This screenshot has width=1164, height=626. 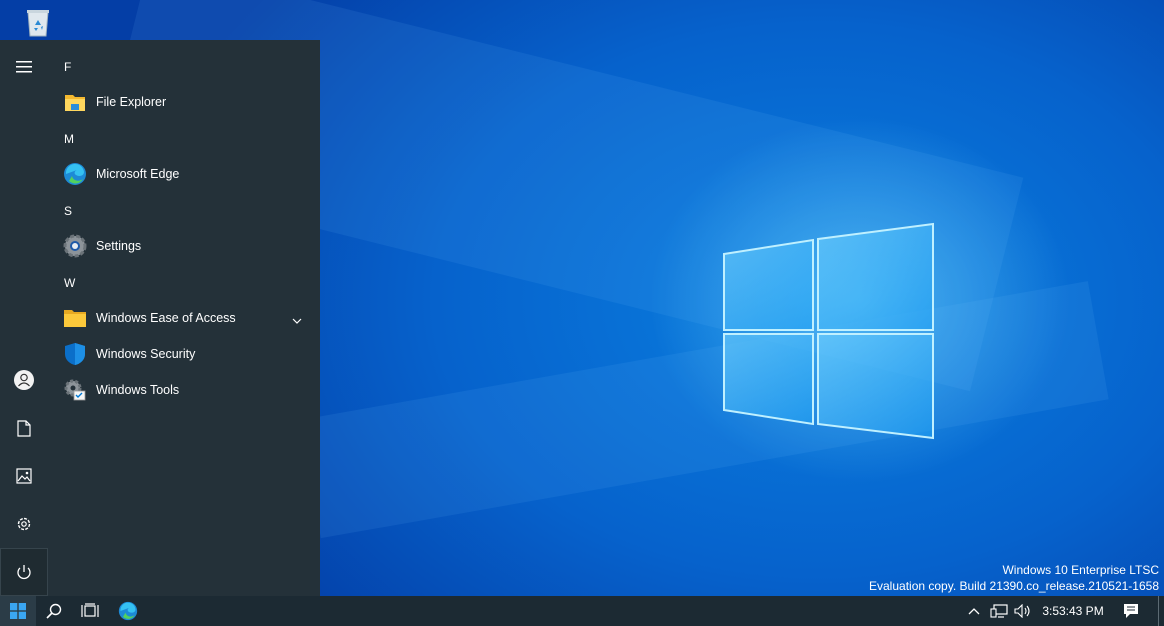 I want to click on app-label: Windows Ease of Access, so click(x=166, y=318).